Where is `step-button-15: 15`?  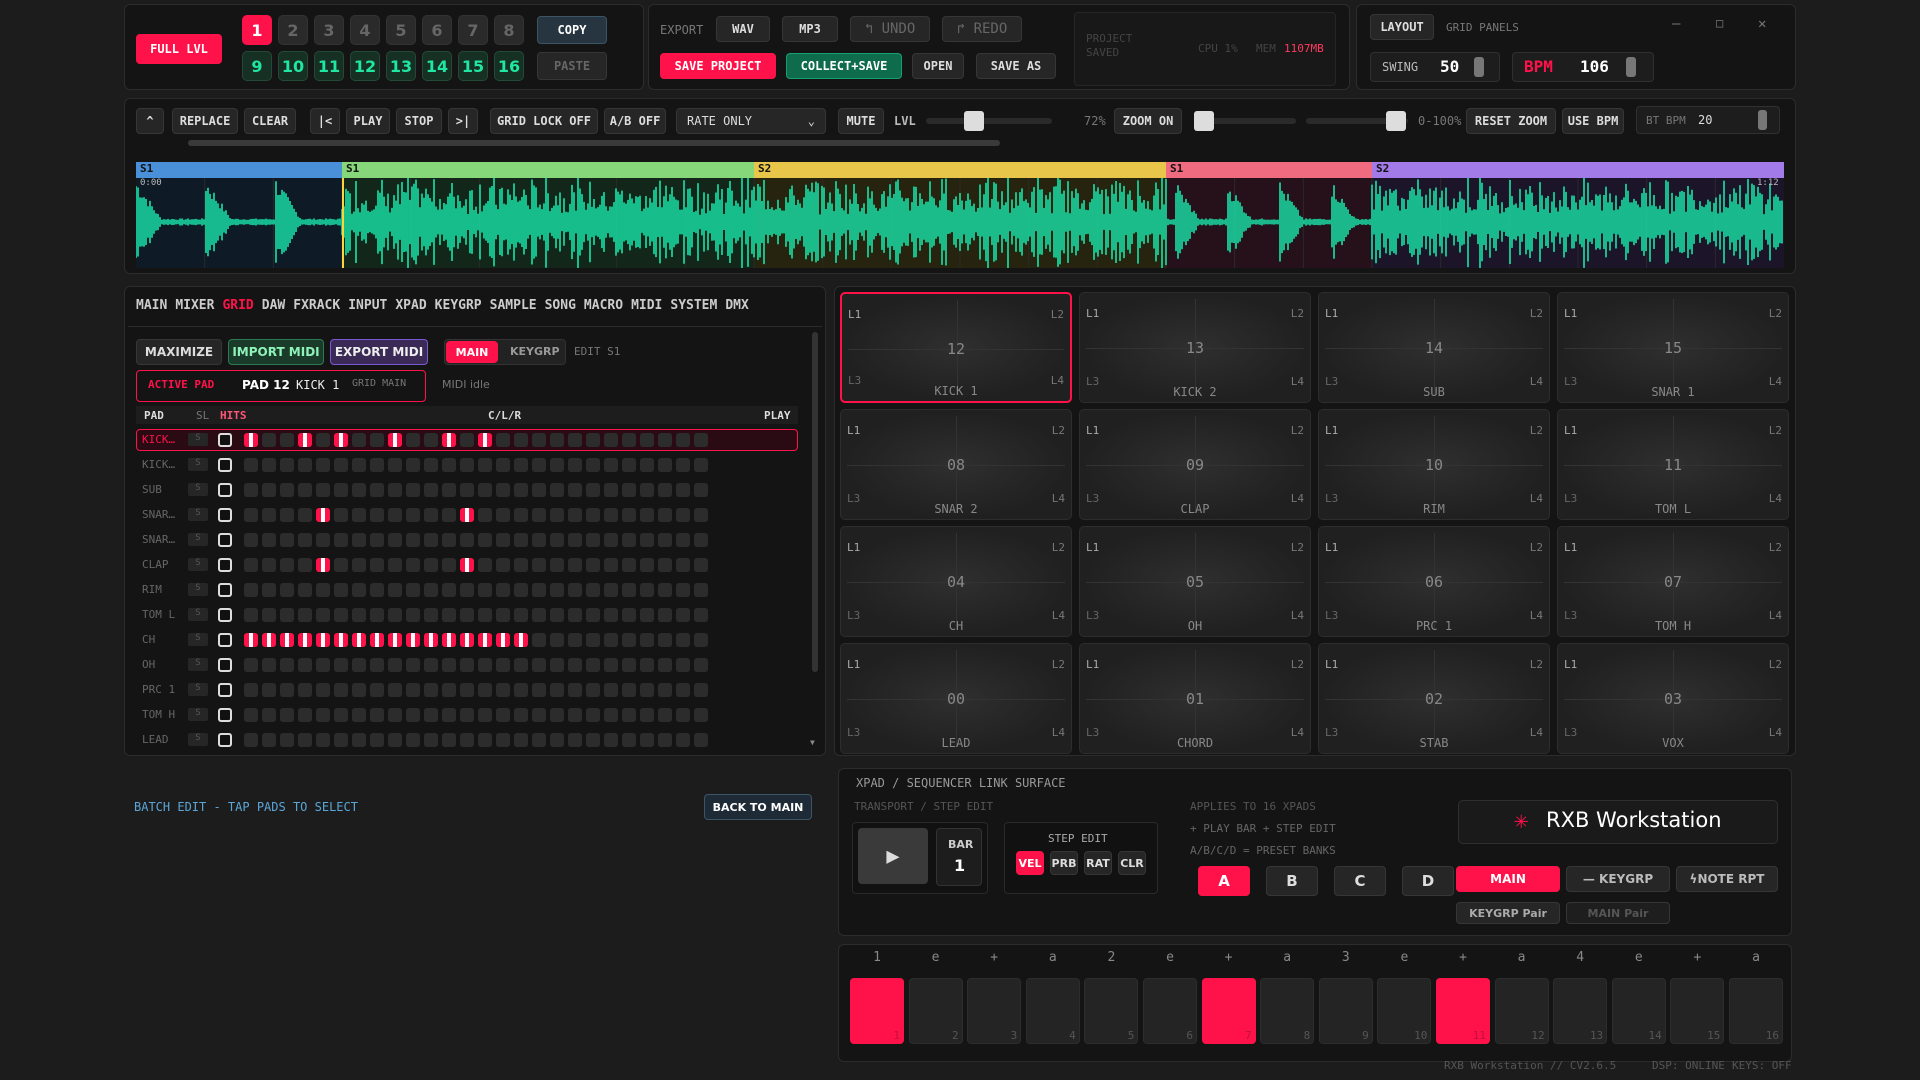 step-button-15: 15 is located at coordinates (1697, 1011).